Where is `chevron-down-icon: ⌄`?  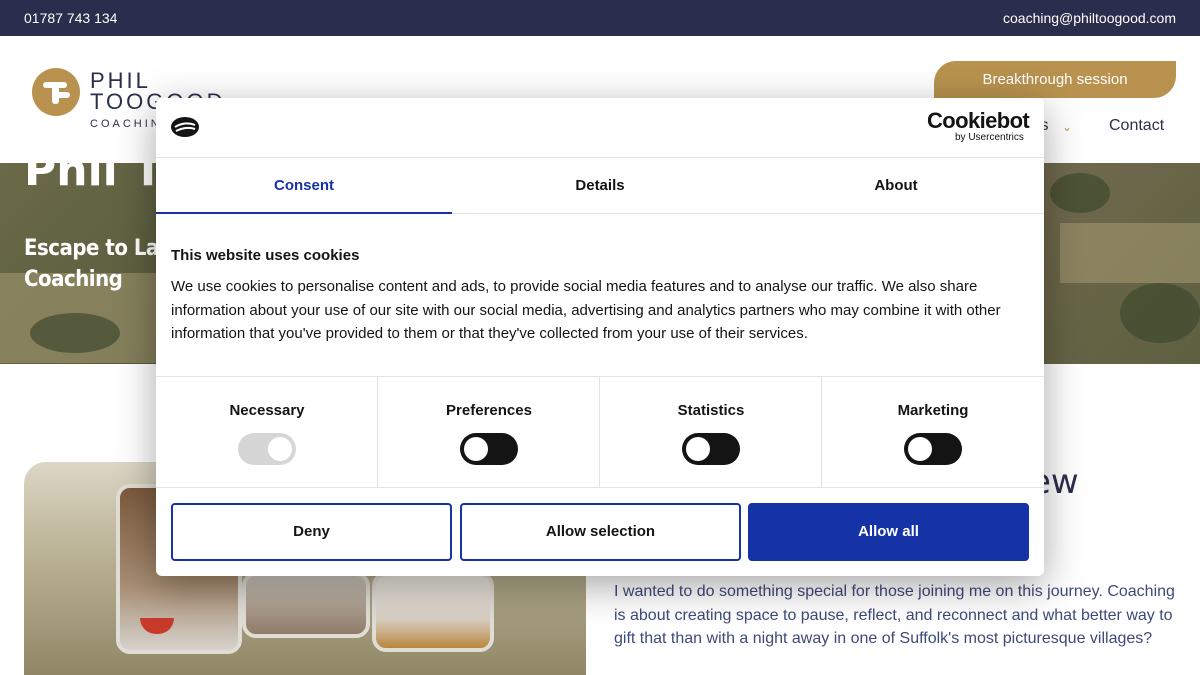 chevron-down-icon: ⌄ is located at coordinates (1067, 127).